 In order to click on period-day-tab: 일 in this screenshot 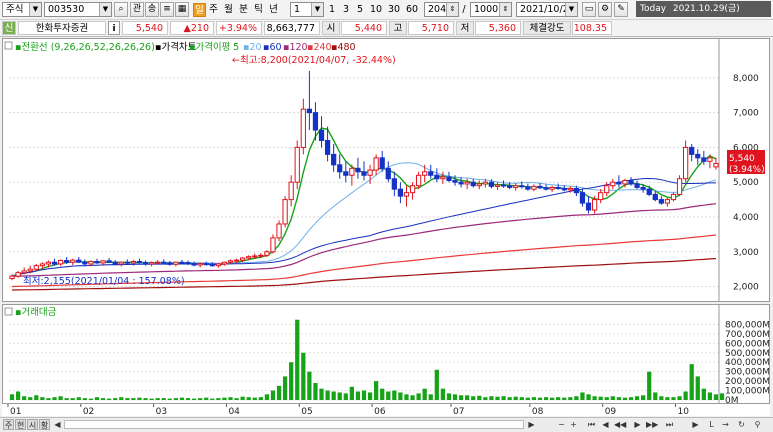, I will do `click(199, 10)`.